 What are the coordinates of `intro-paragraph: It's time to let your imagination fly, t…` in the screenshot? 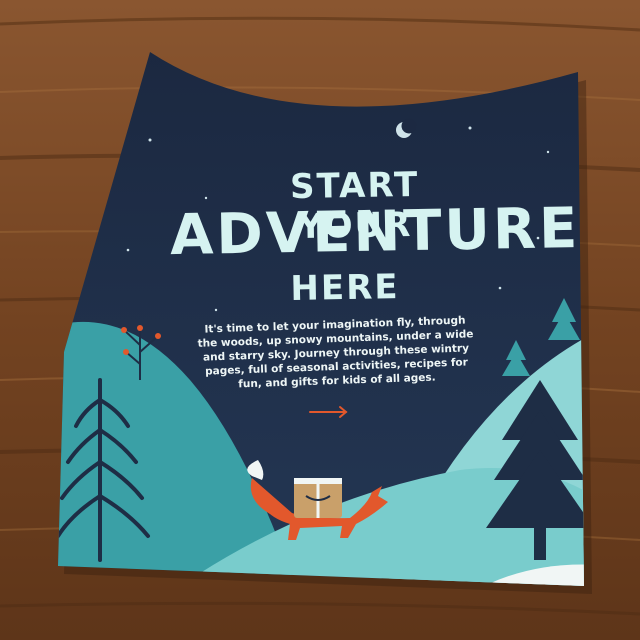 It's located at (335, 352).